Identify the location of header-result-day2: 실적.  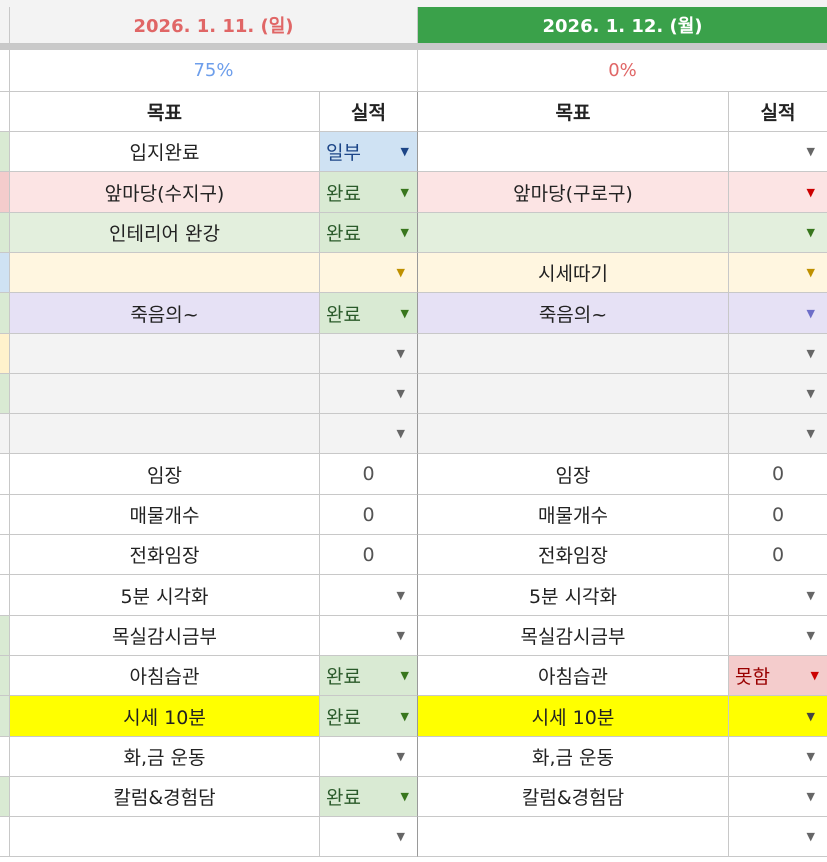
(778, 112).